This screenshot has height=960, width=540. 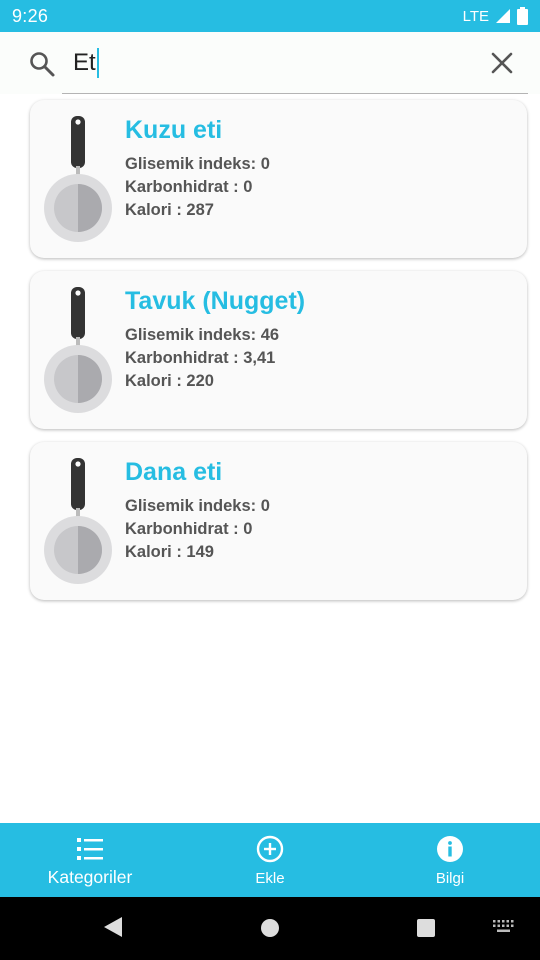 I want to click on calories: Kalori : 149, so click(x=169, y=552).